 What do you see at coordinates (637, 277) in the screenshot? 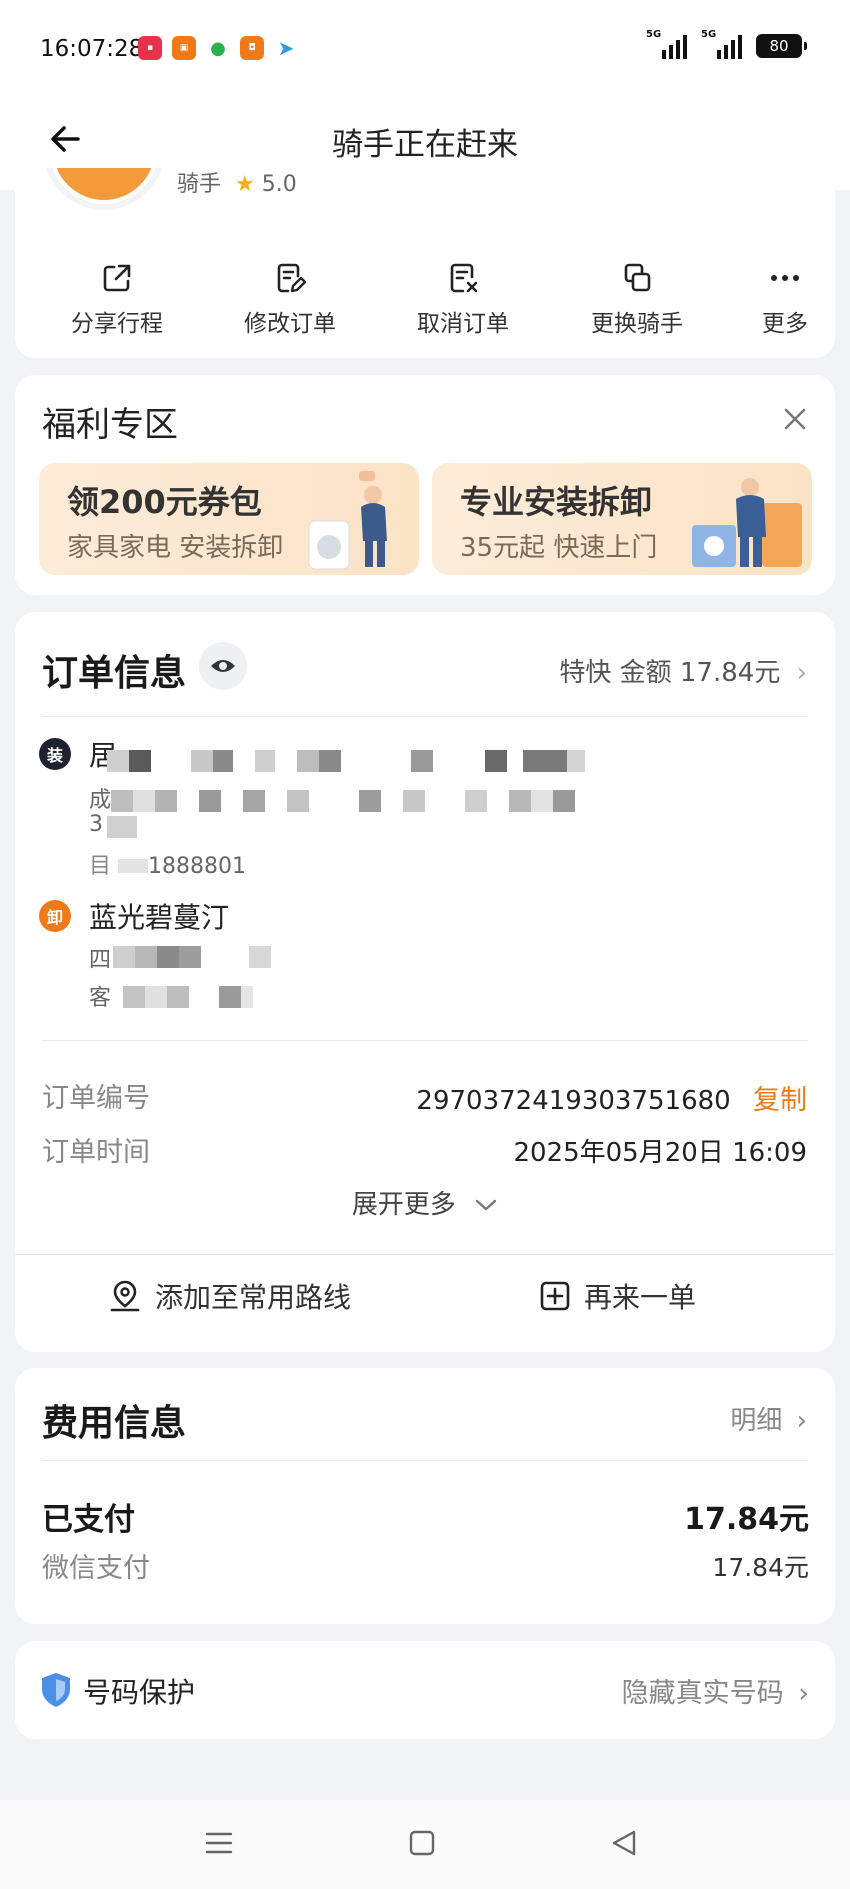
I see `switch-rider-icon` at bounding box center [637, 277].